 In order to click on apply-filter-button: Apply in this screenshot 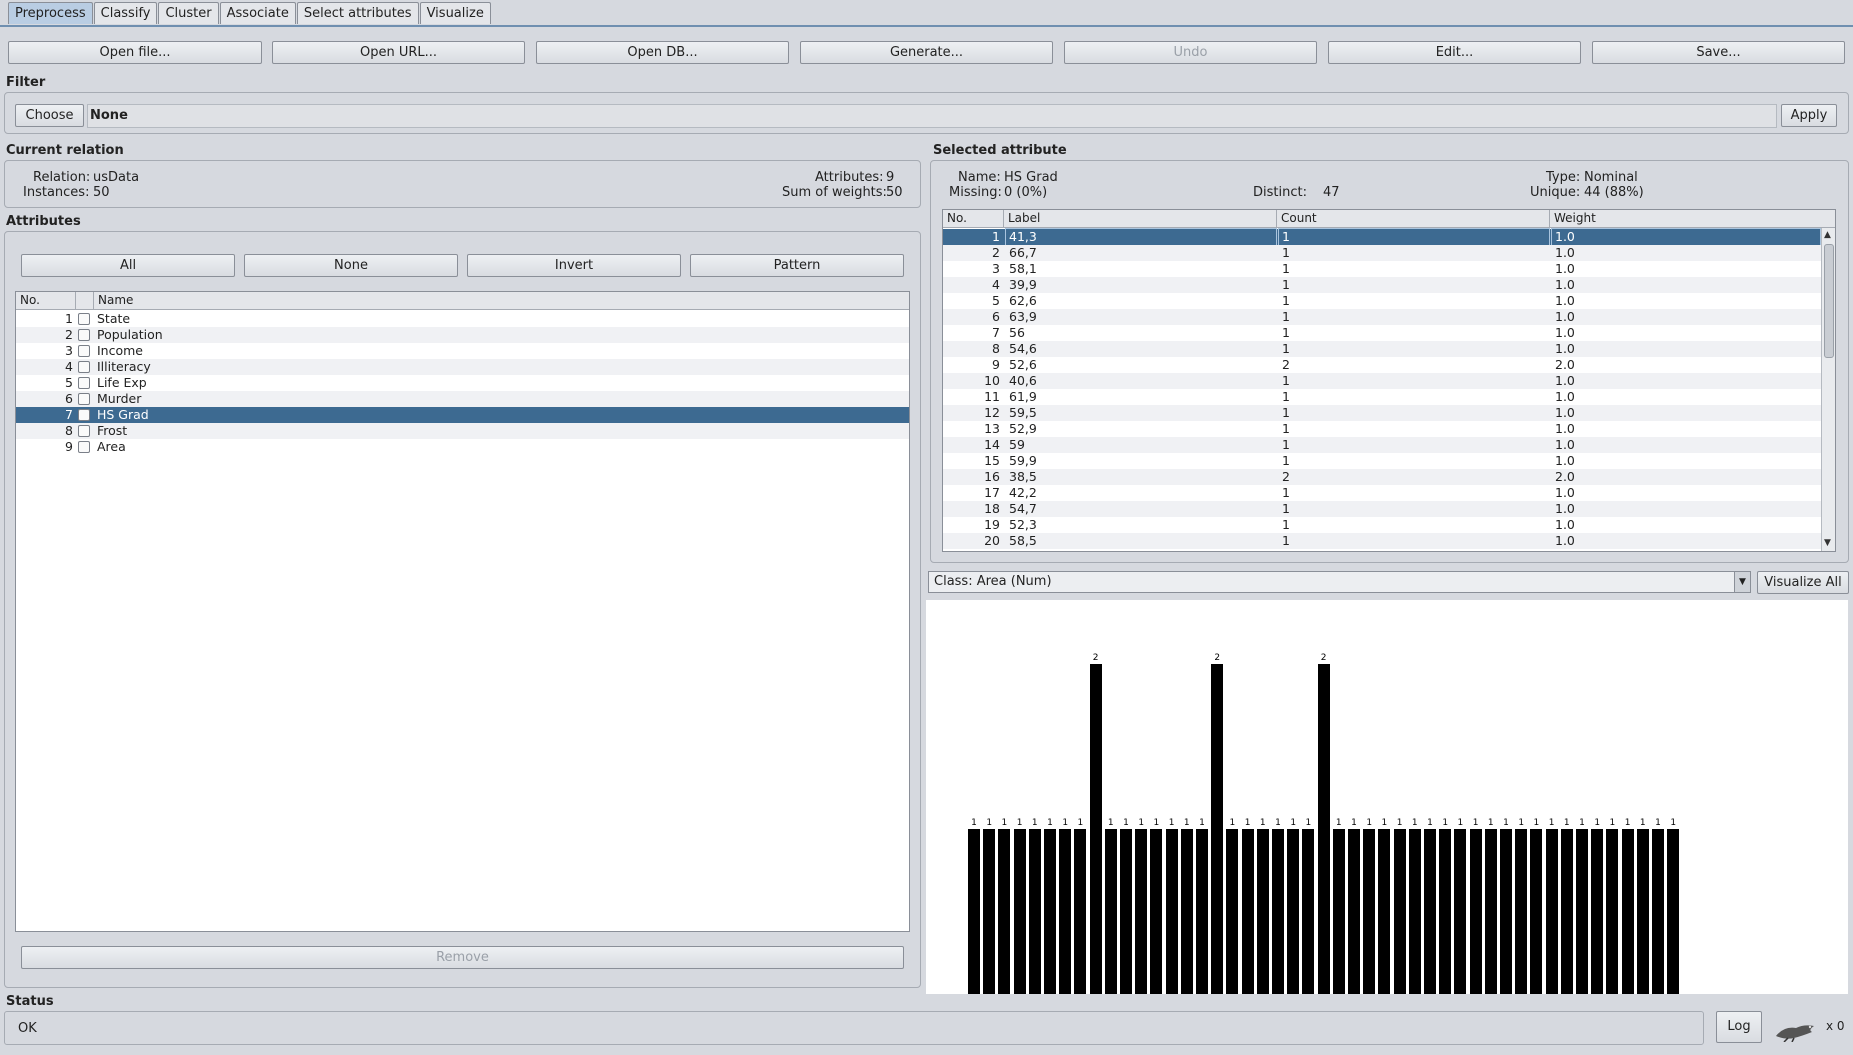, I will do `click(1809, 115)`.